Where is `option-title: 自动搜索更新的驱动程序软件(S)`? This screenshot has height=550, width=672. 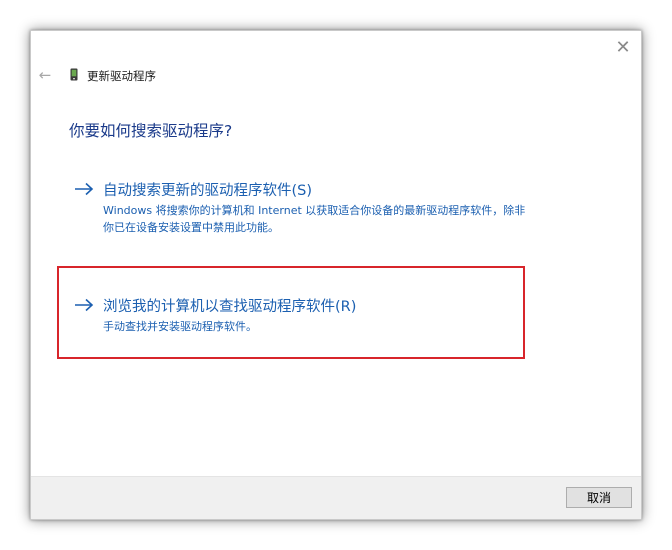 option-title: 自动搜索更新的驱动程序软件(S) is located at coordinates (208, 191).